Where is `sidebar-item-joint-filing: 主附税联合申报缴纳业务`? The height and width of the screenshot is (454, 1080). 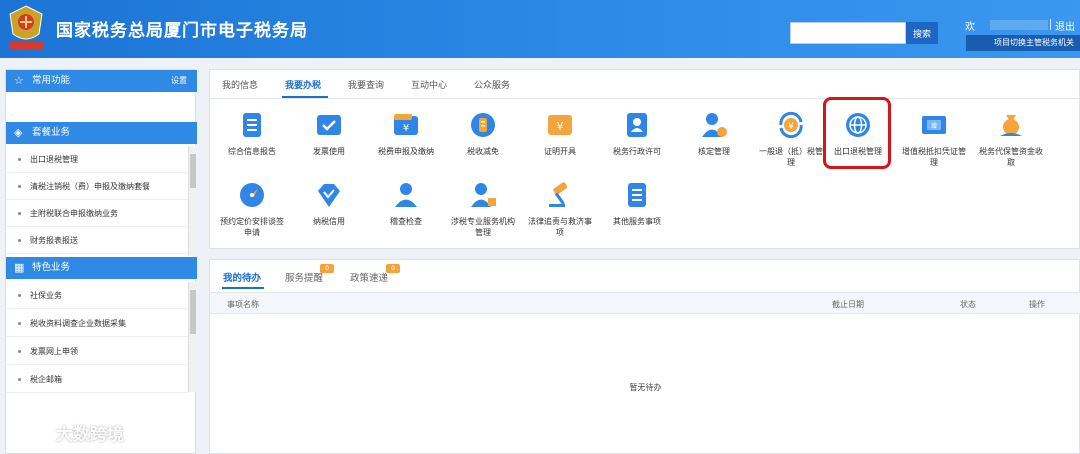
sidebar-item-joint-filing: 主附税联合申报缴纳业务 is located at coordinates (97, 213).